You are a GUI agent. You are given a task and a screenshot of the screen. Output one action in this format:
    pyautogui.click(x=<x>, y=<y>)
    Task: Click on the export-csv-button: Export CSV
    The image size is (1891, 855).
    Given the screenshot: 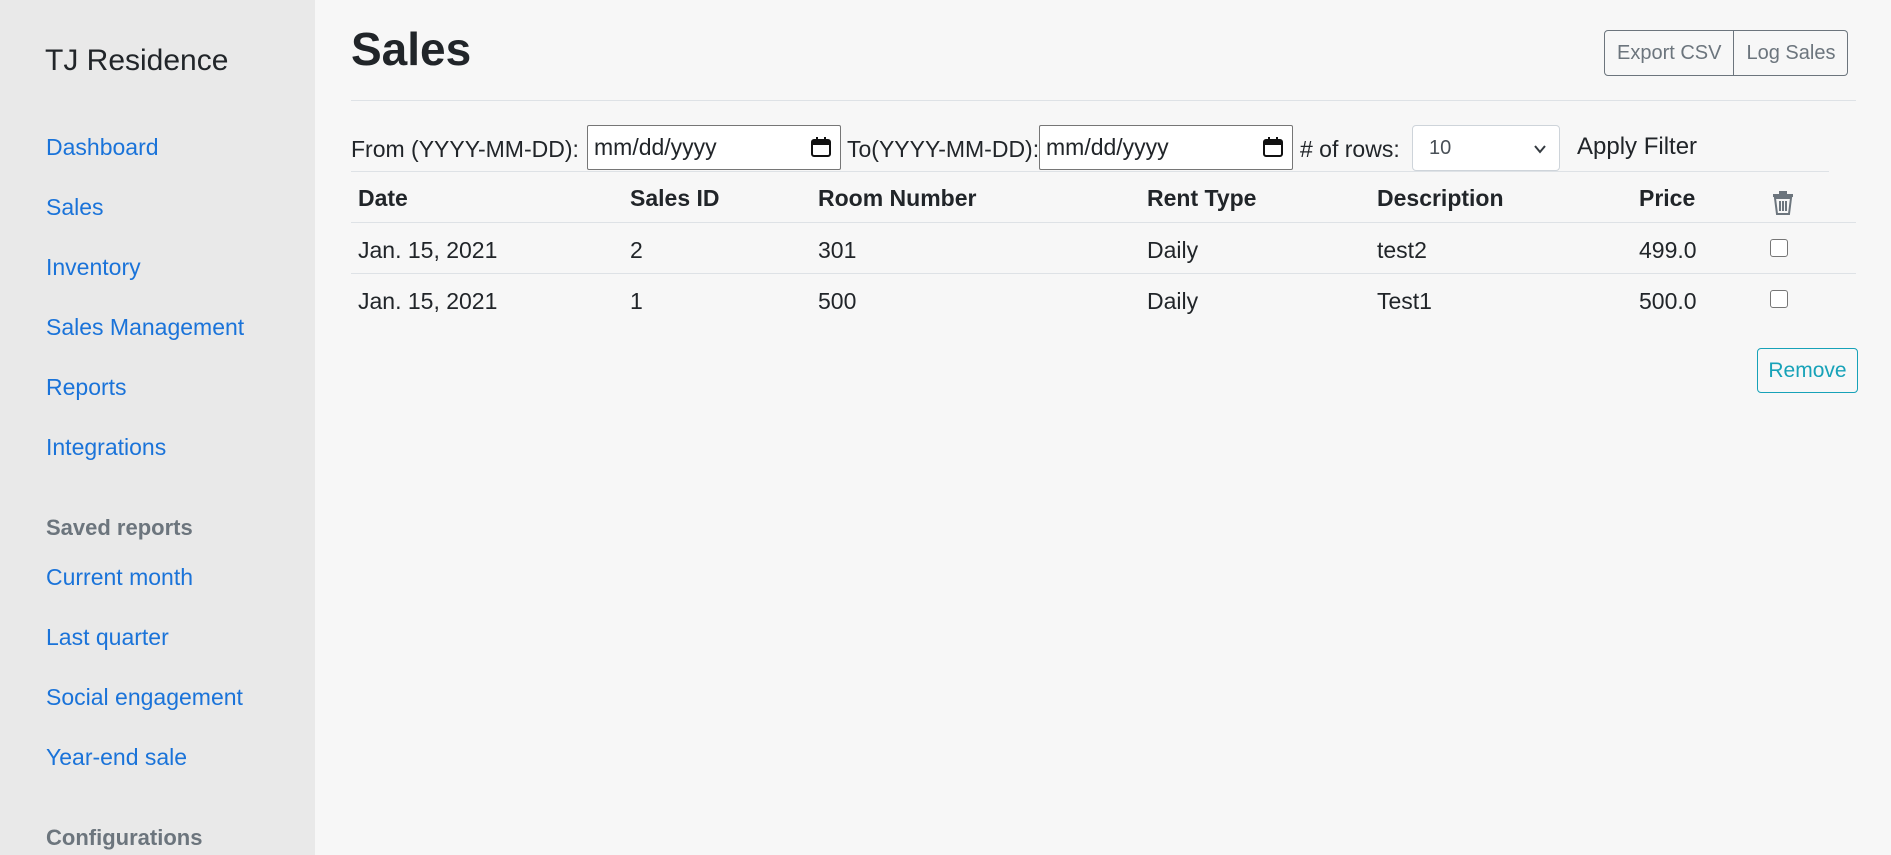 What is the action you would take?
    pyautogui.click(x=1669, y=53)
    